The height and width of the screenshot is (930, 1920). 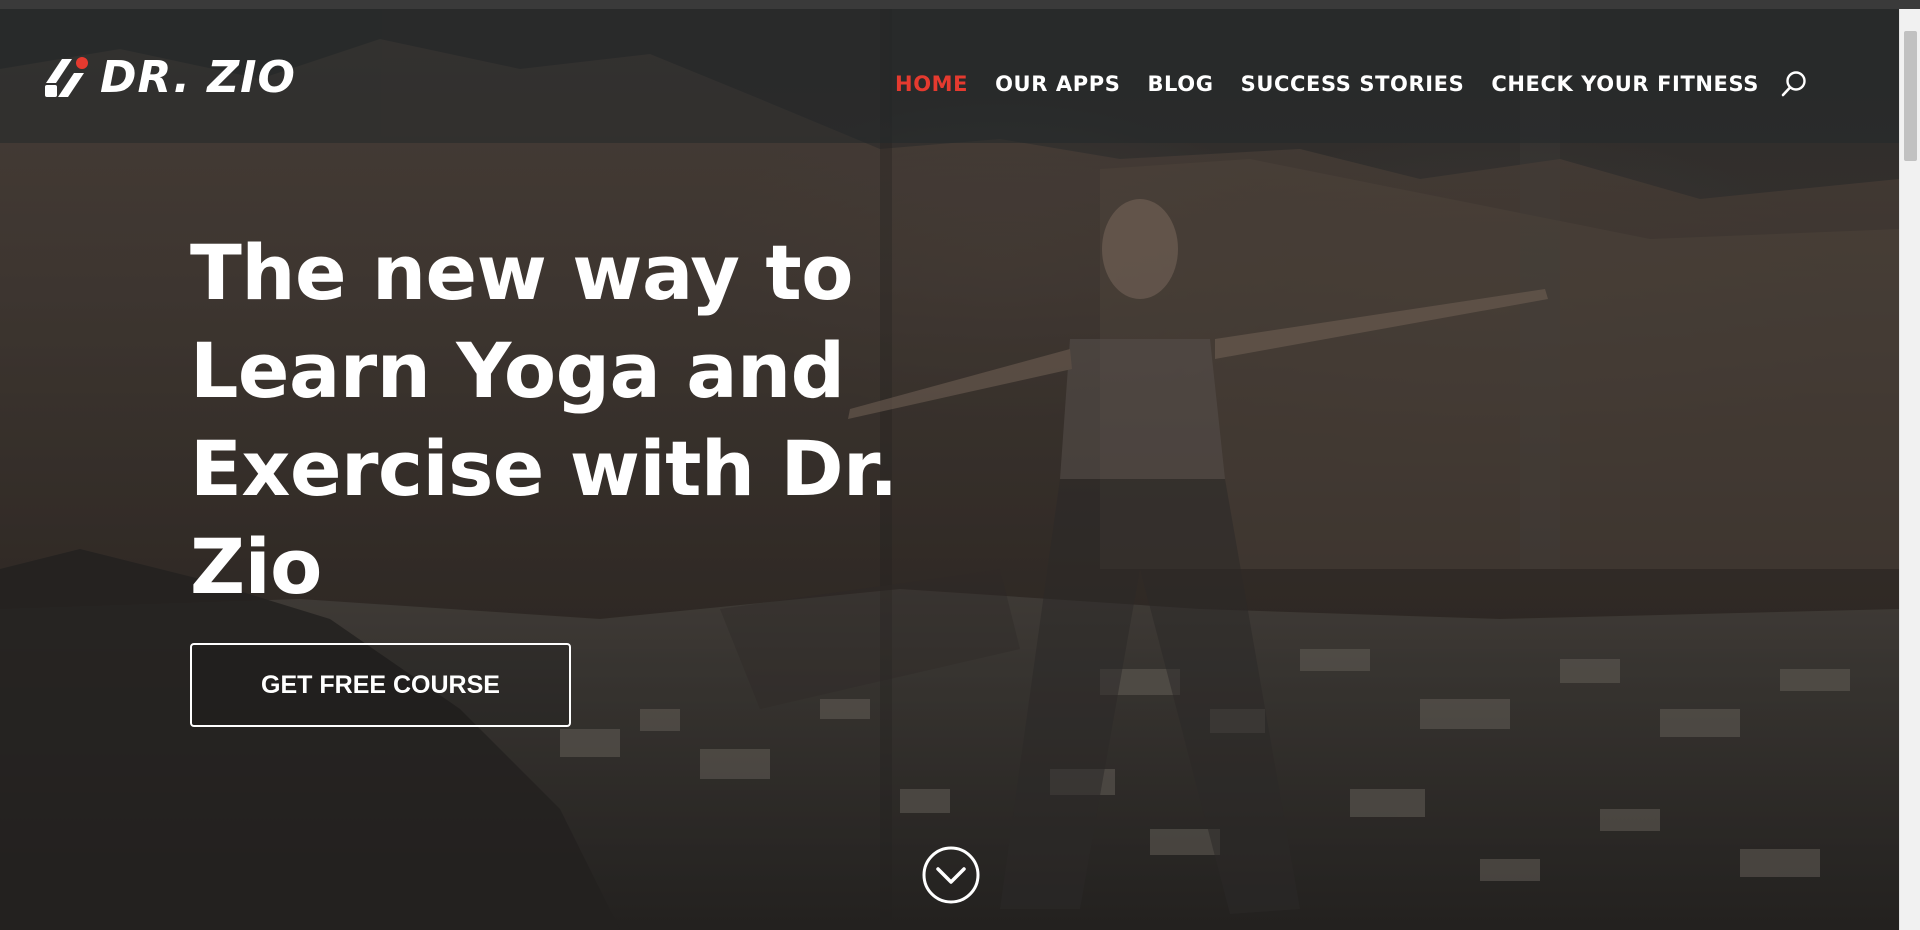 I want to click on nav-item-check-your-fitness: CHECK YOUR FITNESS, so click(x=1625, y=84).